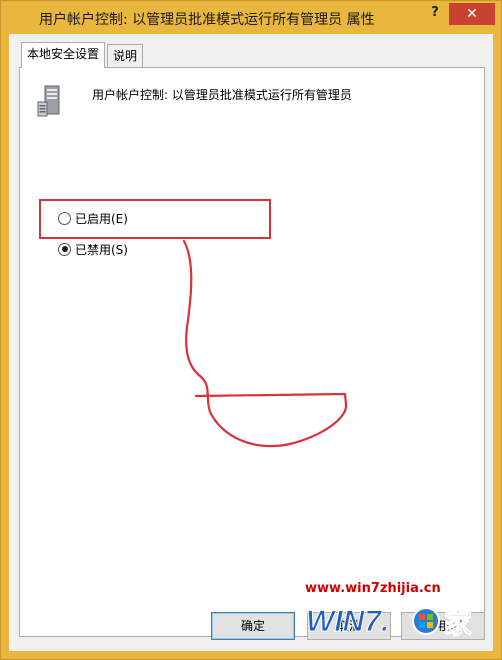  Describe the element at coordinates (373, 588) in the screenshot. I see `watermark-url: www.win7zhijia.cn` at that location.